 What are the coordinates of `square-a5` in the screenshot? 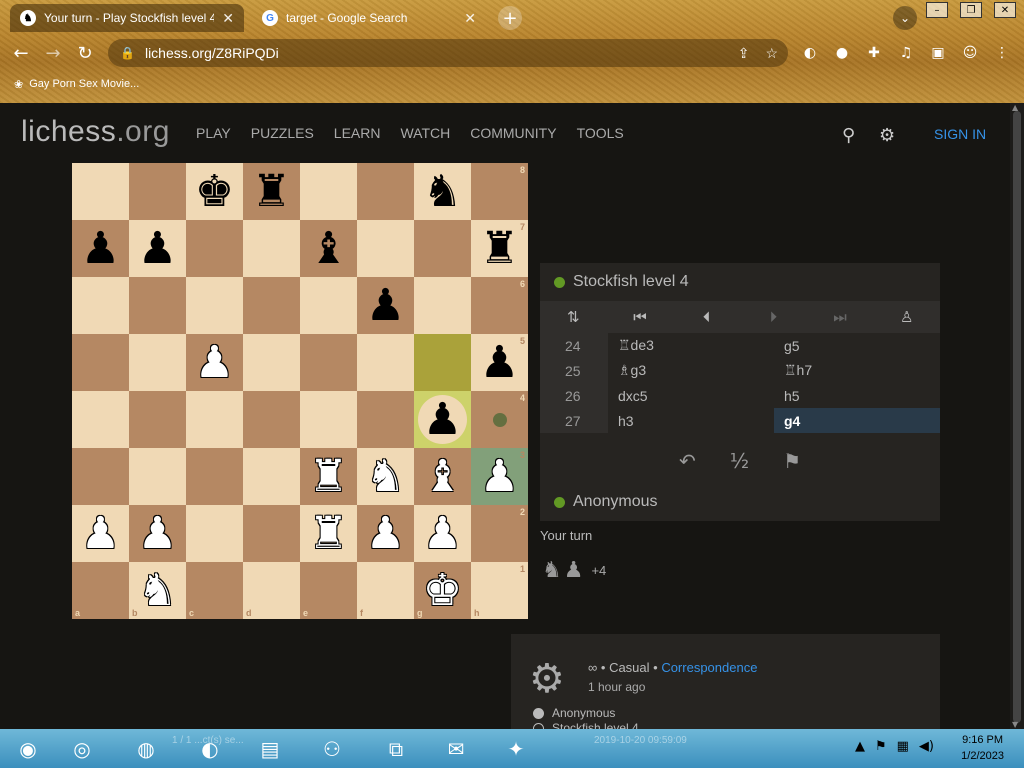 It's located at (100, 362).